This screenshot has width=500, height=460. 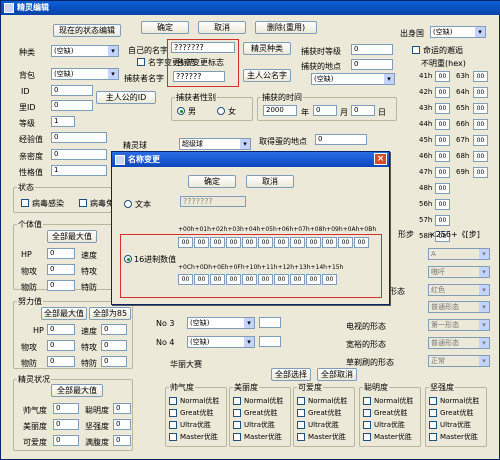 I want to click on dialog-cancel-button: 取消, so click(x=270, y=181).